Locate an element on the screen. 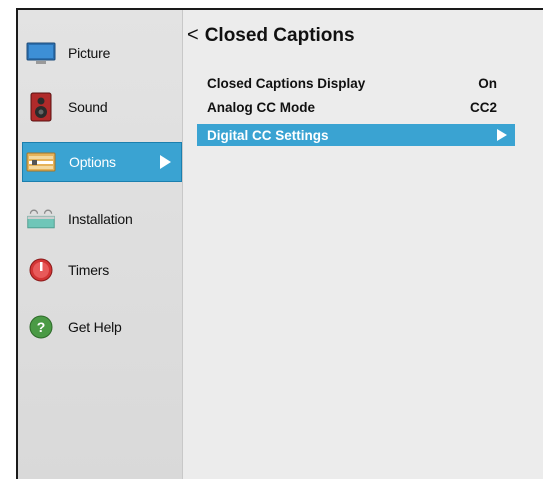 This screenshot has height=479, width=543. sidebar-item-label: Picture is located at coordinates (89, 53).